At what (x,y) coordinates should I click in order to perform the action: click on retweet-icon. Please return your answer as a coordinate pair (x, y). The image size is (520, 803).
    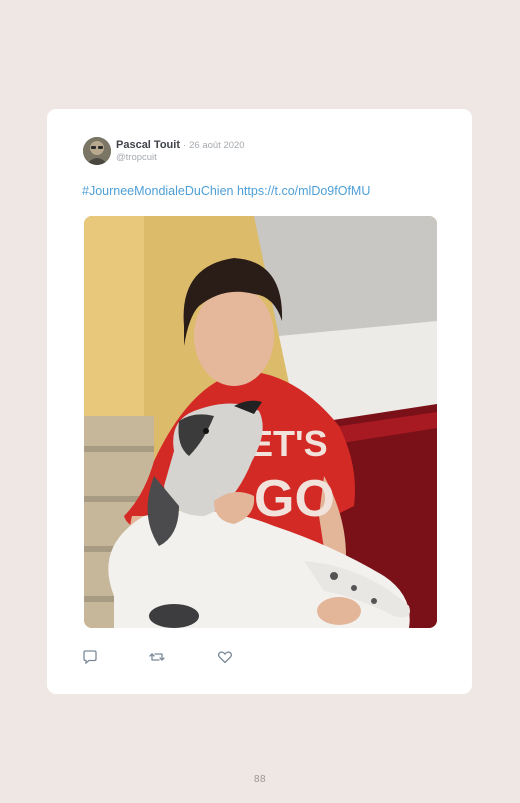
    Looking at the image, I should click on (157, 657).